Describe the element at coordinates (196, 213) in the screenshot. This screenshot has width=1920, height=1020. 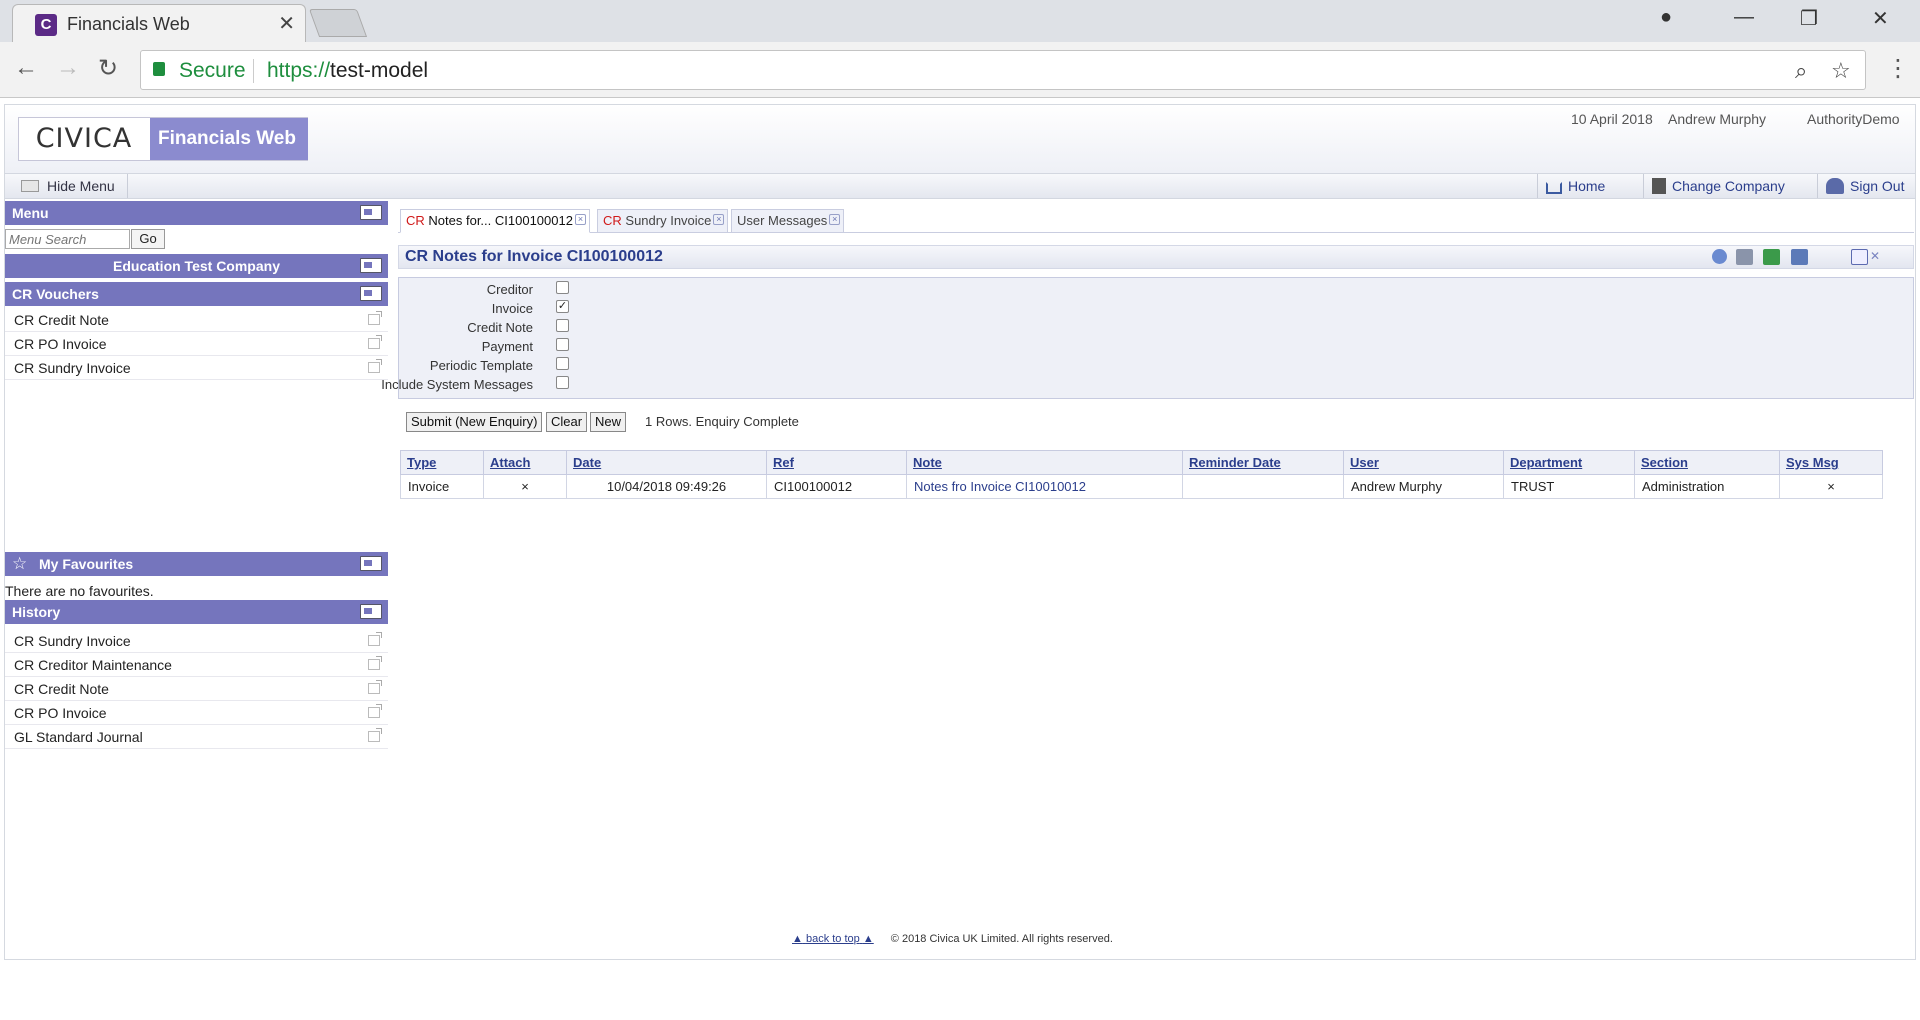
I see `menu-header: Menu` at that location.